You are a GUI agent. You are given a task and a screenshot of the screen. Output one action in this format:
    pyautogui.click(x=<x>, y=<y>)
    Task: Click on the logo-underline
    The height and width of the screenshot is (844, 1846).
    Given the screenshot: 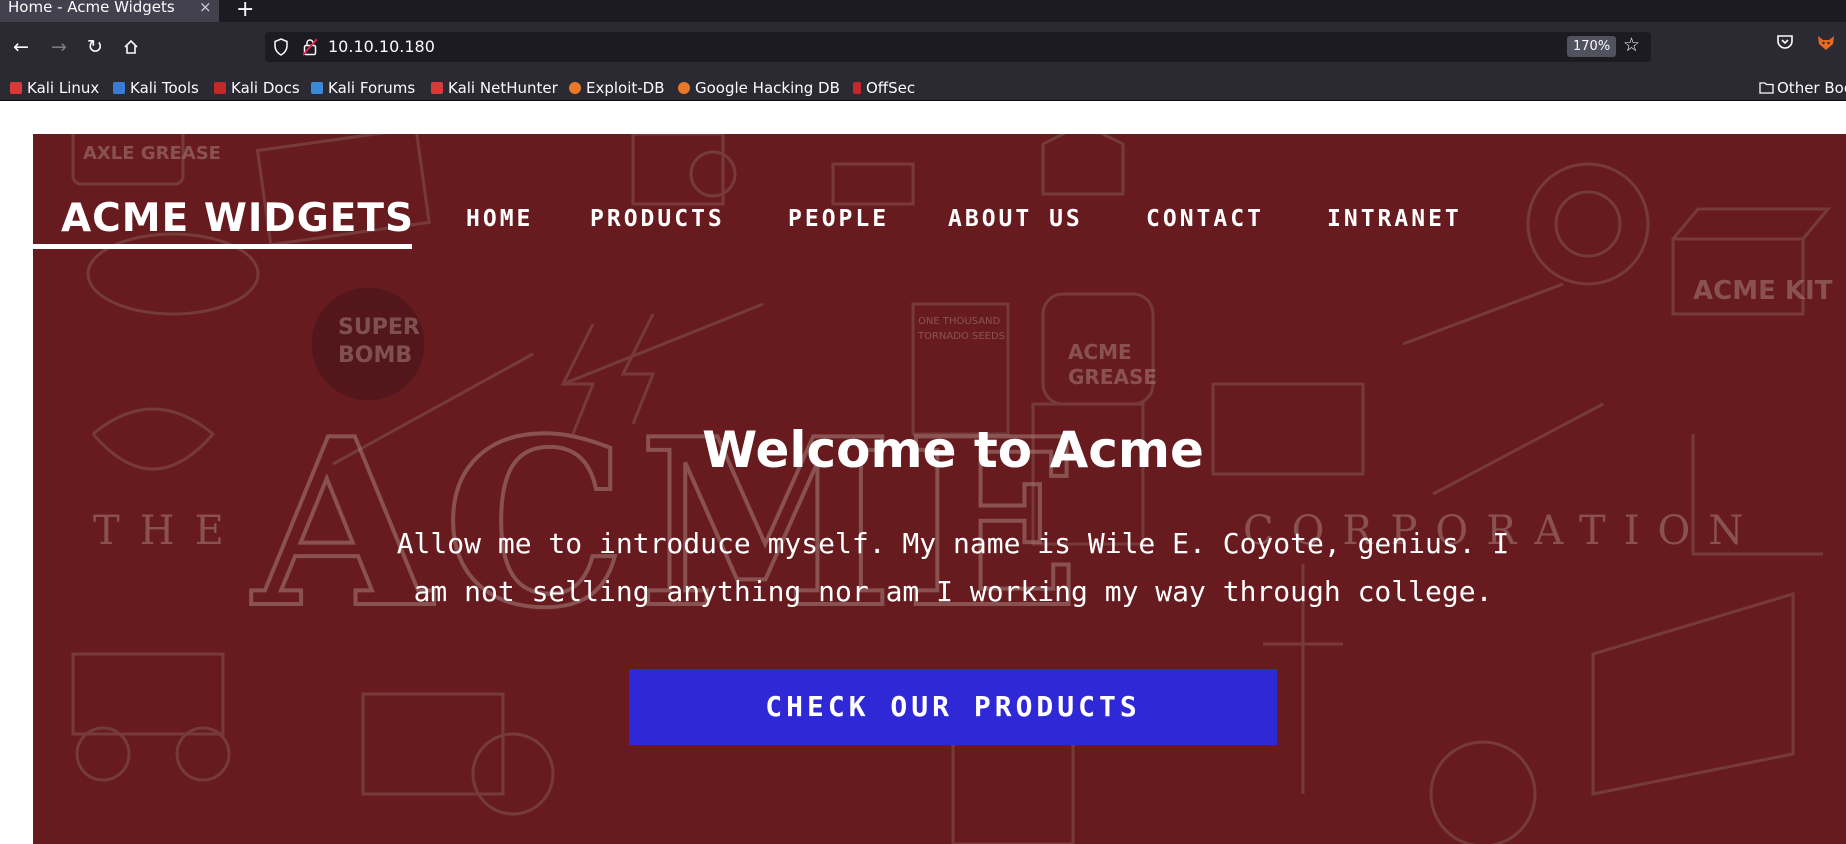 What is the action you would take?
    pyautogui.click(x=222, y=246)
    